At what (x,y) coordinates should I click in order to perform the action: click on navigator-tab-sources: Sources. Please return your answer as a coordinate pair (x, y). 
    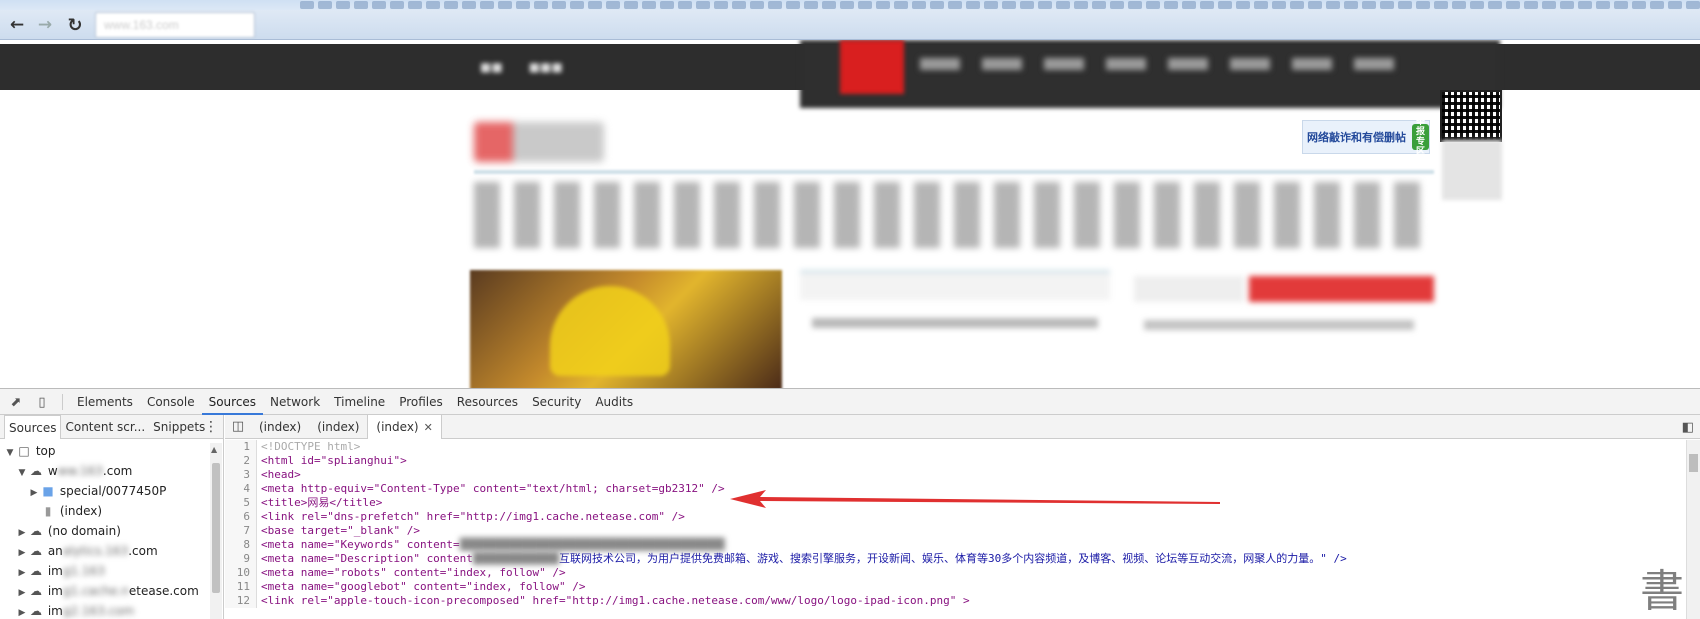
    Looking at the image, I should click on (33, 426).